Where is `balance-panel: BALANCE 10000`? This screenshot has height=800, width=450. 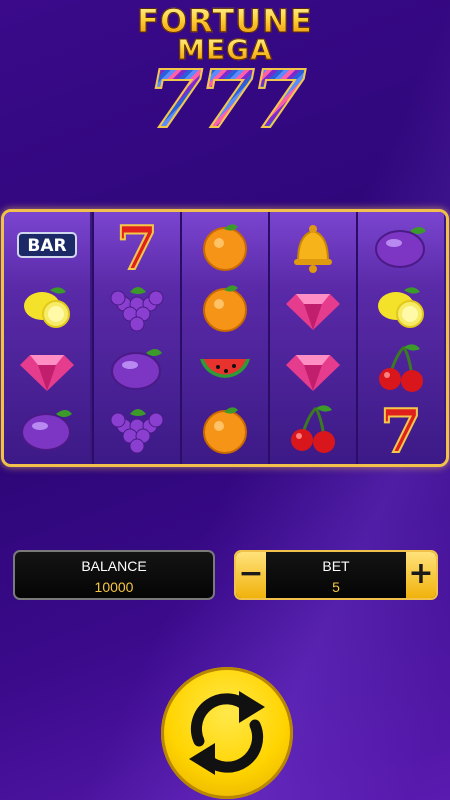
balance-panel: BALANCE 10000 is located at coordinates (114, 575).